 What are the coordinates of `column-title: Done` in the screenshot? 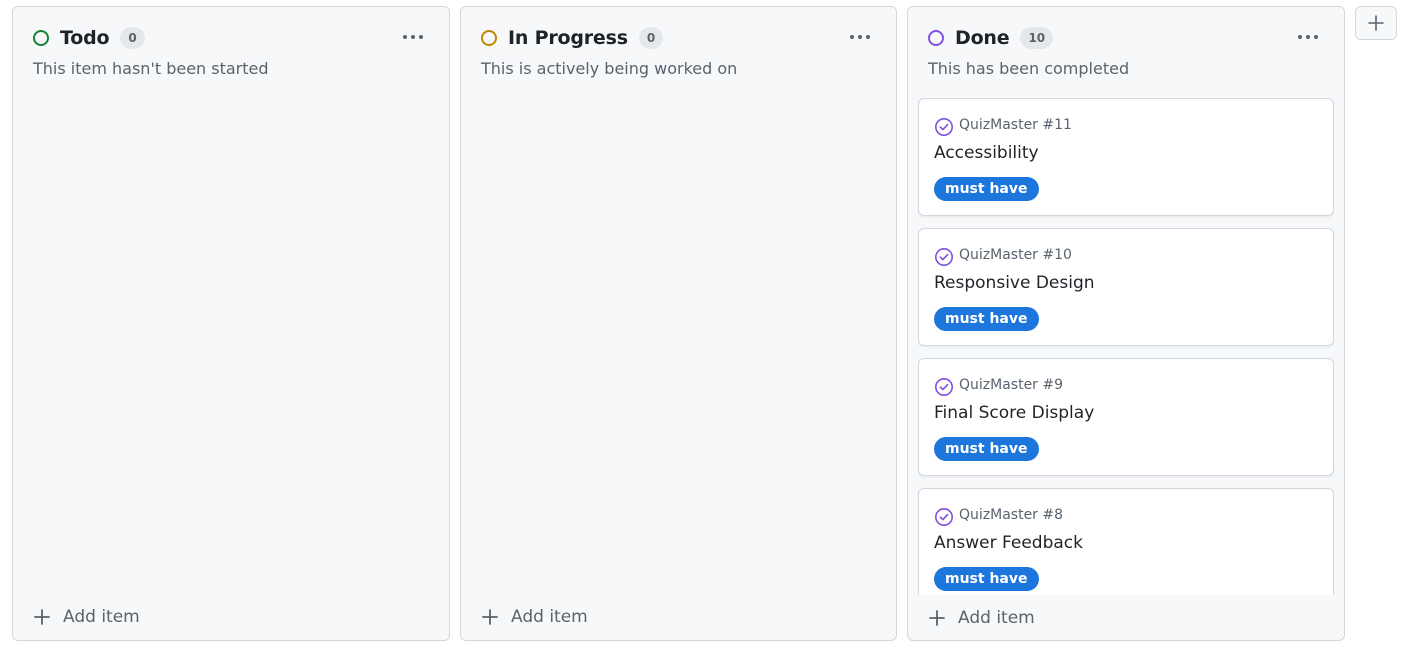 It's located at (982, 38).